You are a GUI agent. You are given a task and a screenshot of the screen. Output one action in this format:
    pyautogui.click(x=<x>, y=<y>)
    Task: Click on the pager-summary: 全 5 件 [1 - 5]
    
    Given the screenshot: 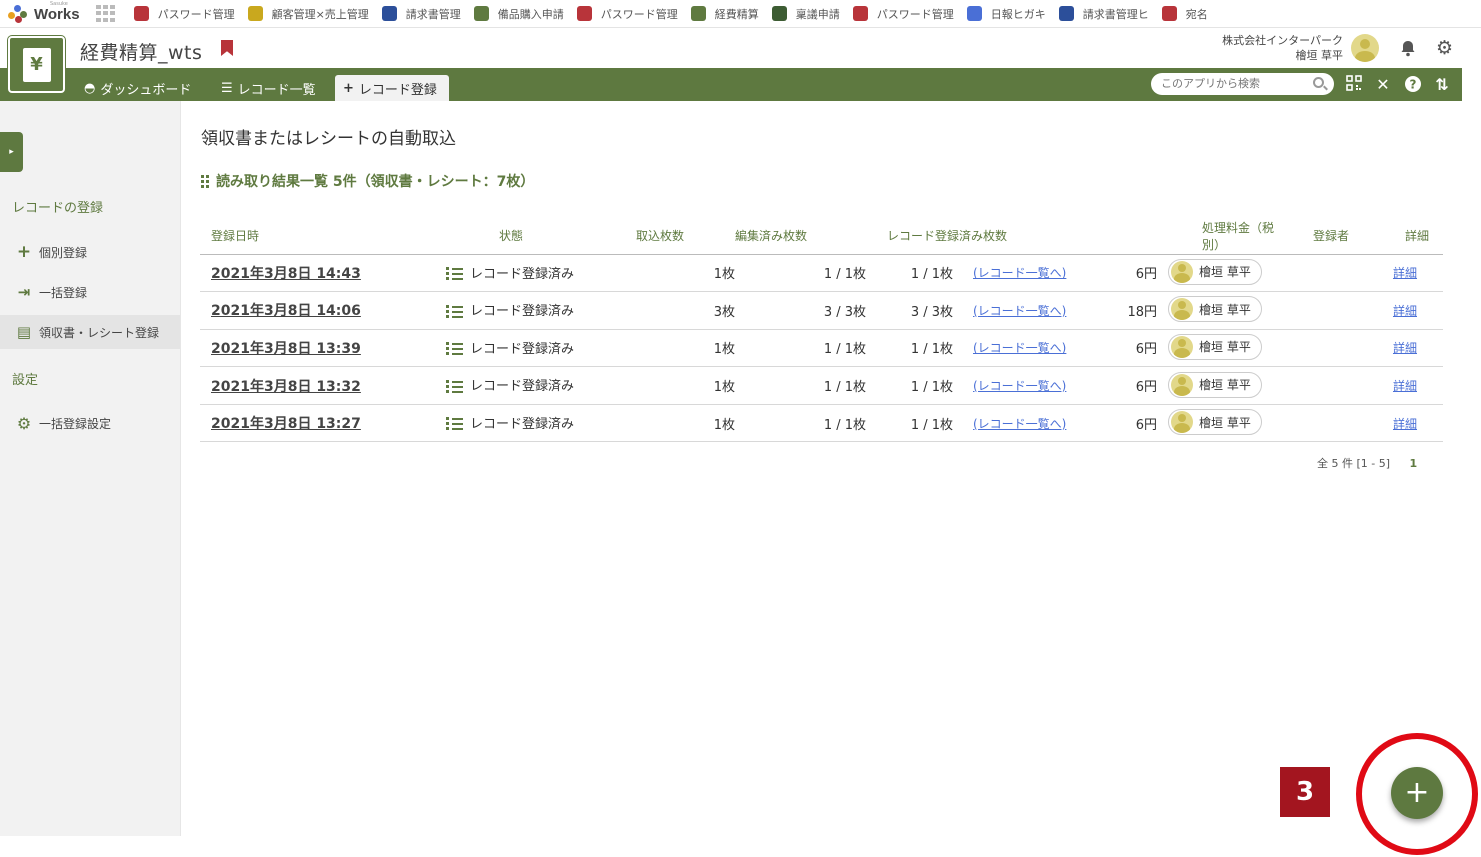 What is the action you would take?
    pyautogui.click(x=1354, y=463)
    